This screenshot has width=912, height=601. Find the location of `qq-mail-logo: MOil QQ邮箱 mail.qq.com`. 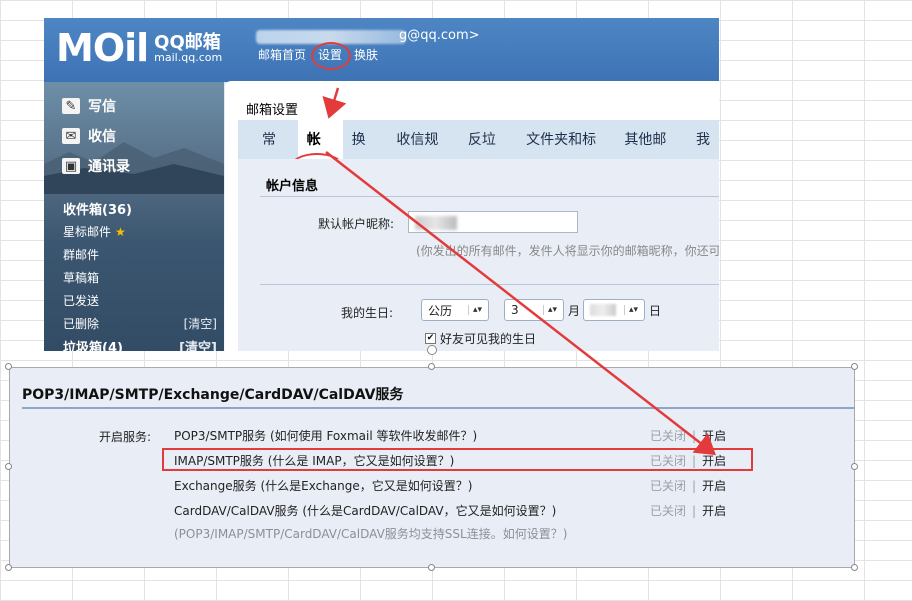

qq-mail-logo: MOil QQ邮箱 mail.qq.com is located at coordinates (139, 46).